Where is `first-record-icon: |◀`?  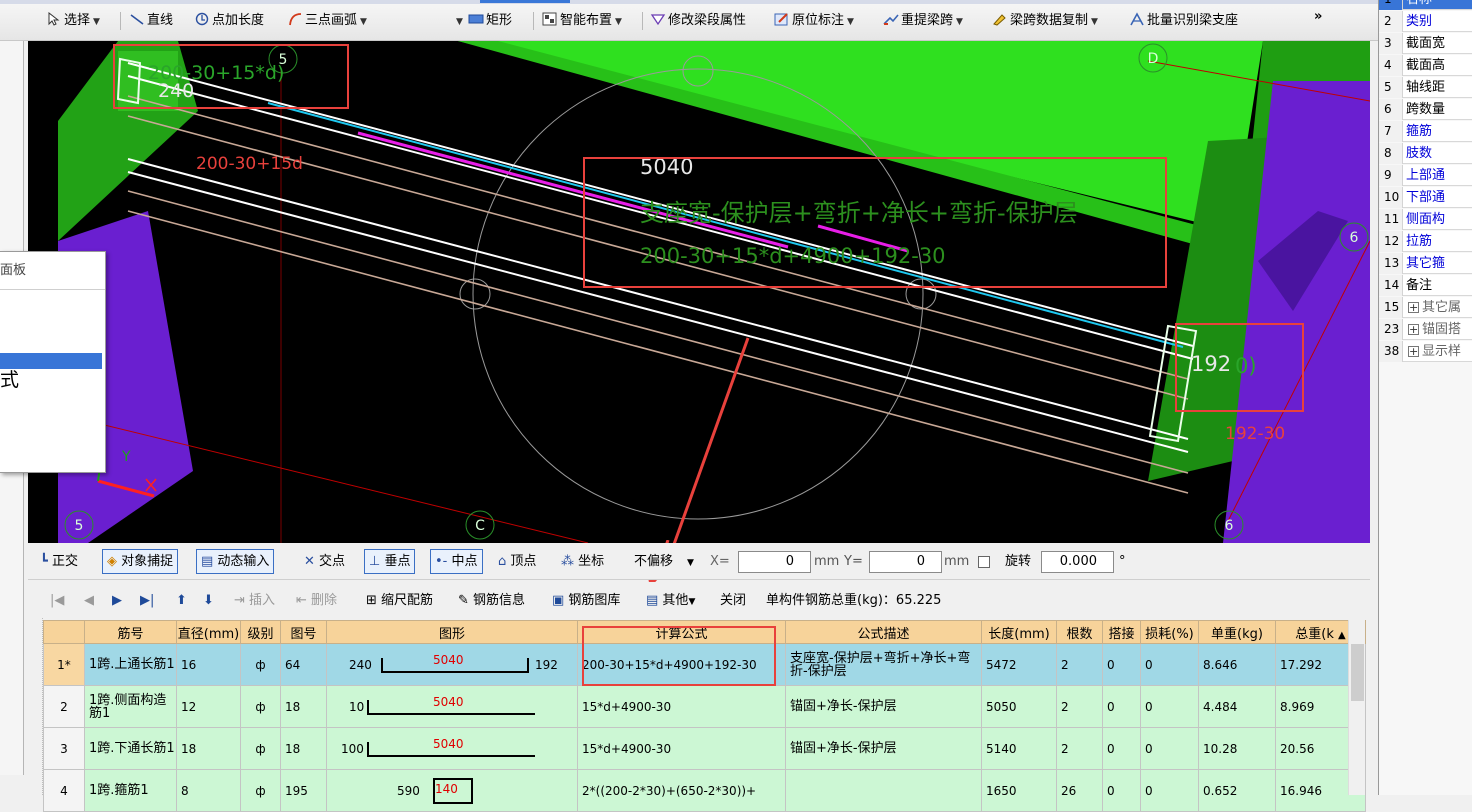 first-record-icon: |◀ is located at coordinates (57, 601).